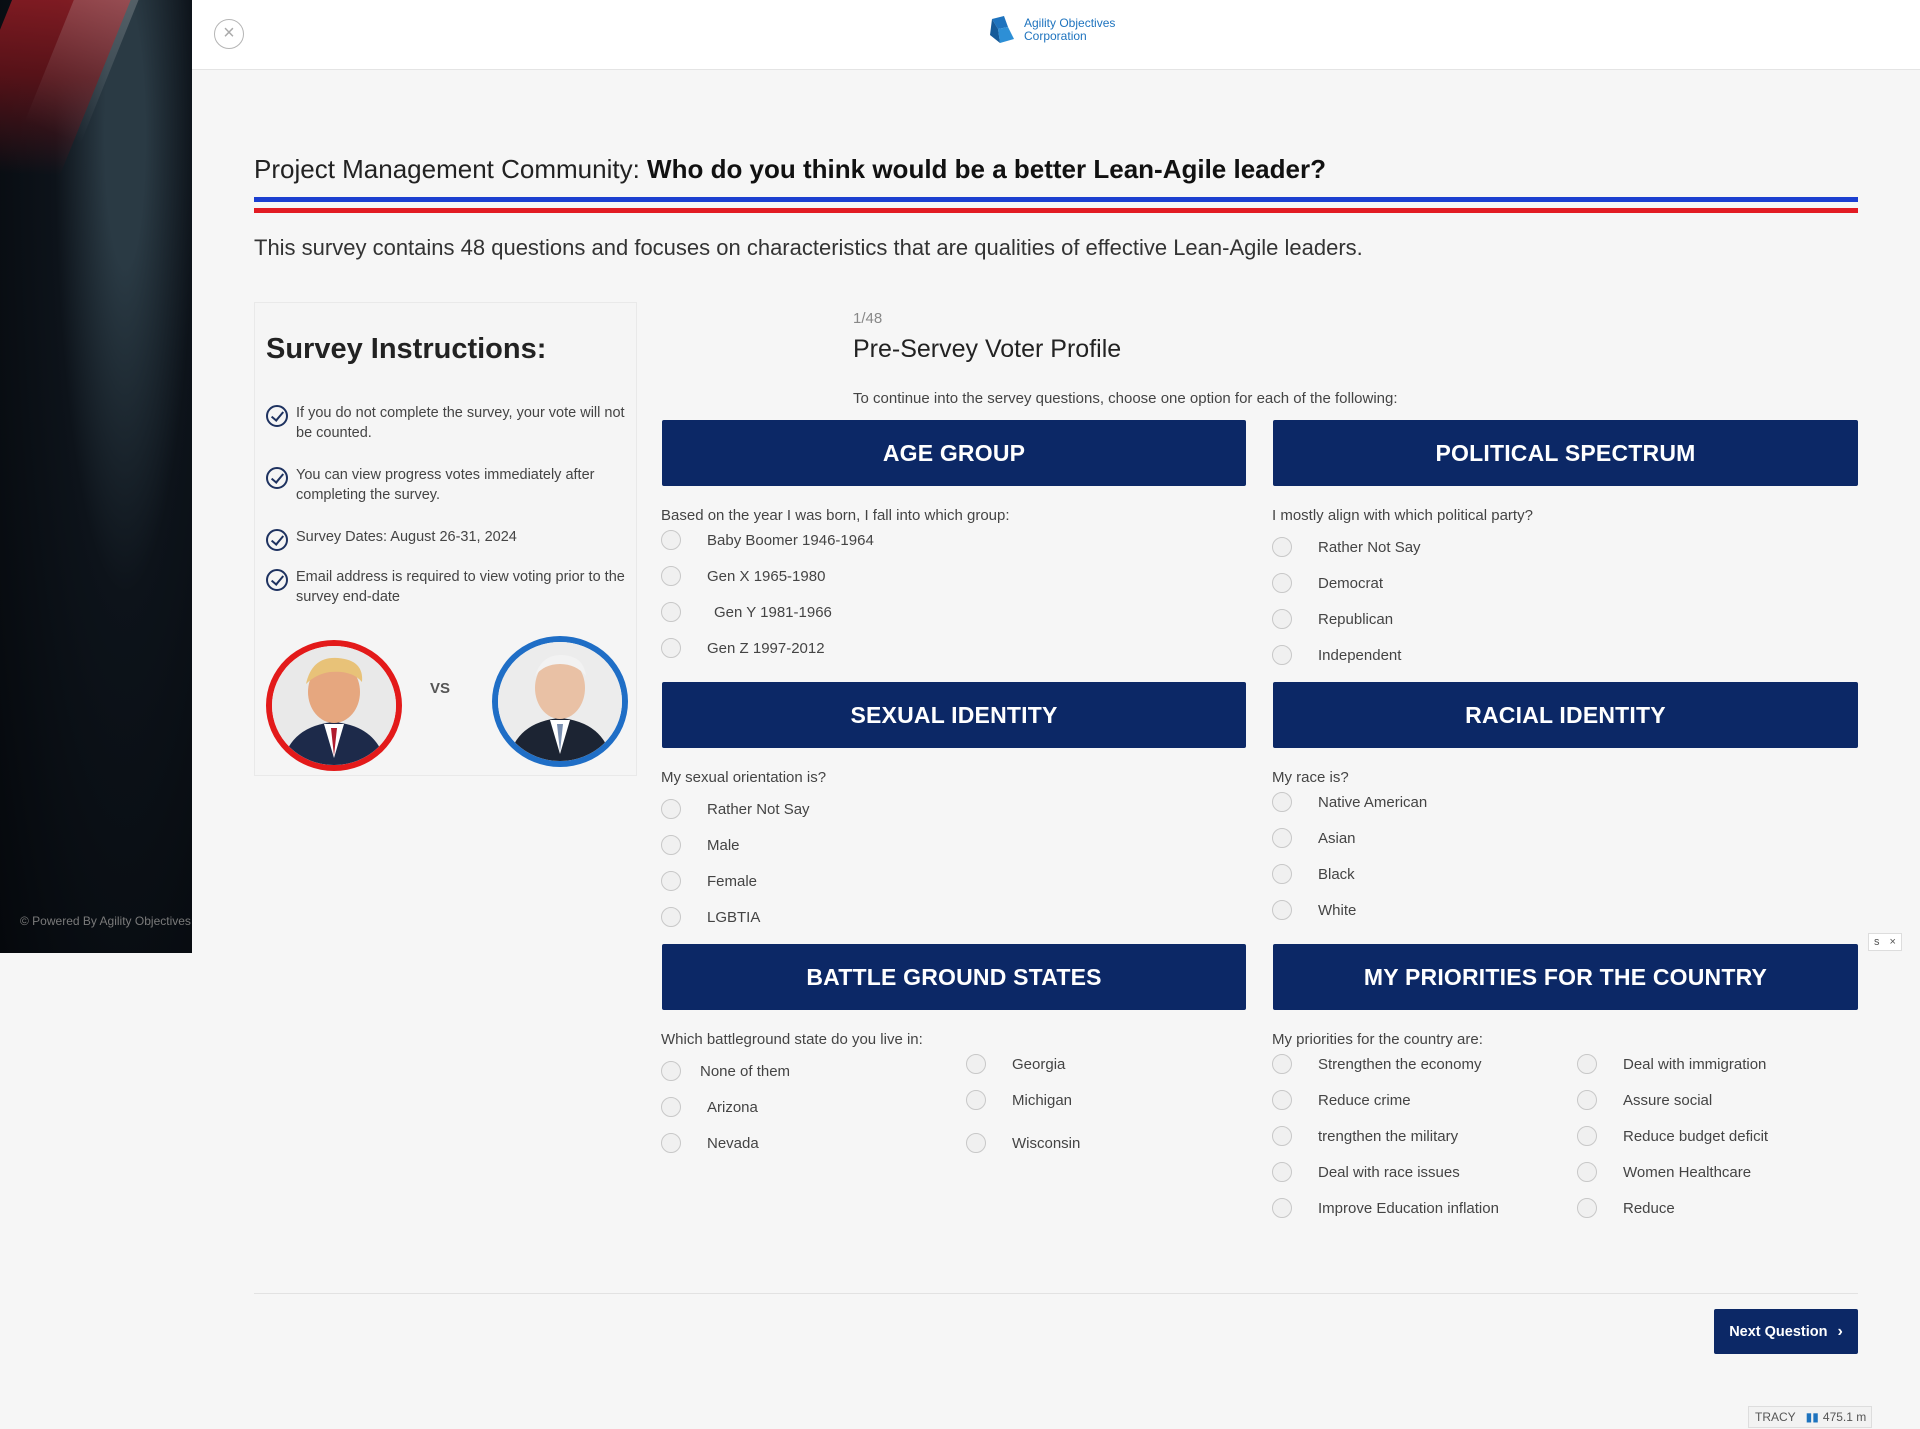 Image resolution: width=1920 pixels, height=1429 pixels. What do you see at coordinates (743, 648) in the screenshot?
I see `age-option: Gen Z 1997-2012` at bounding box center [743, 648].